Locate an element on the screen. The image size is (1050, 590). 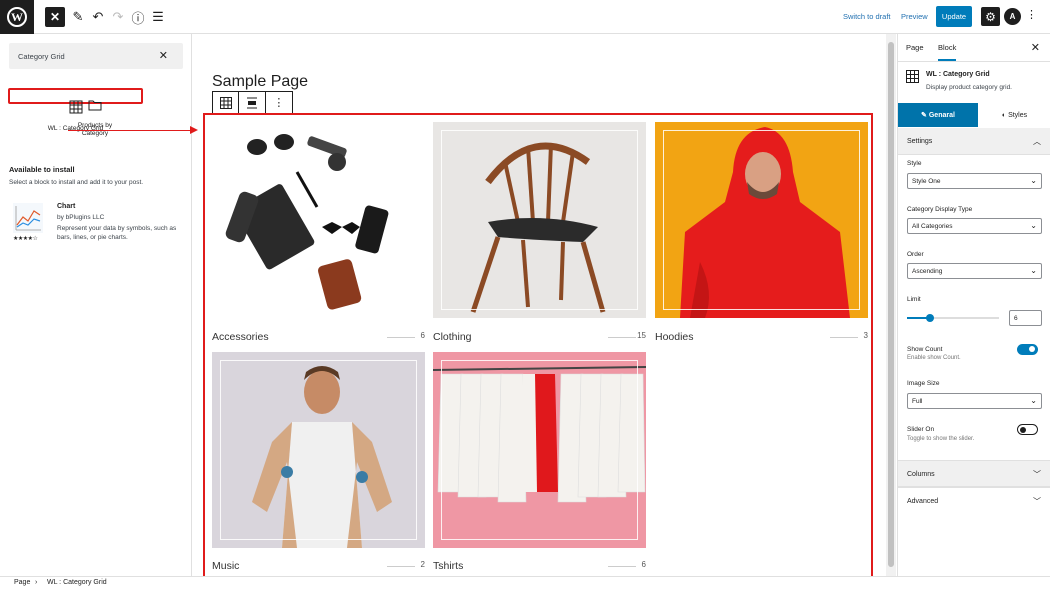
block-settings-tabs: ✎ Genaral ◐ Styles is located at coordinates (974, 115).